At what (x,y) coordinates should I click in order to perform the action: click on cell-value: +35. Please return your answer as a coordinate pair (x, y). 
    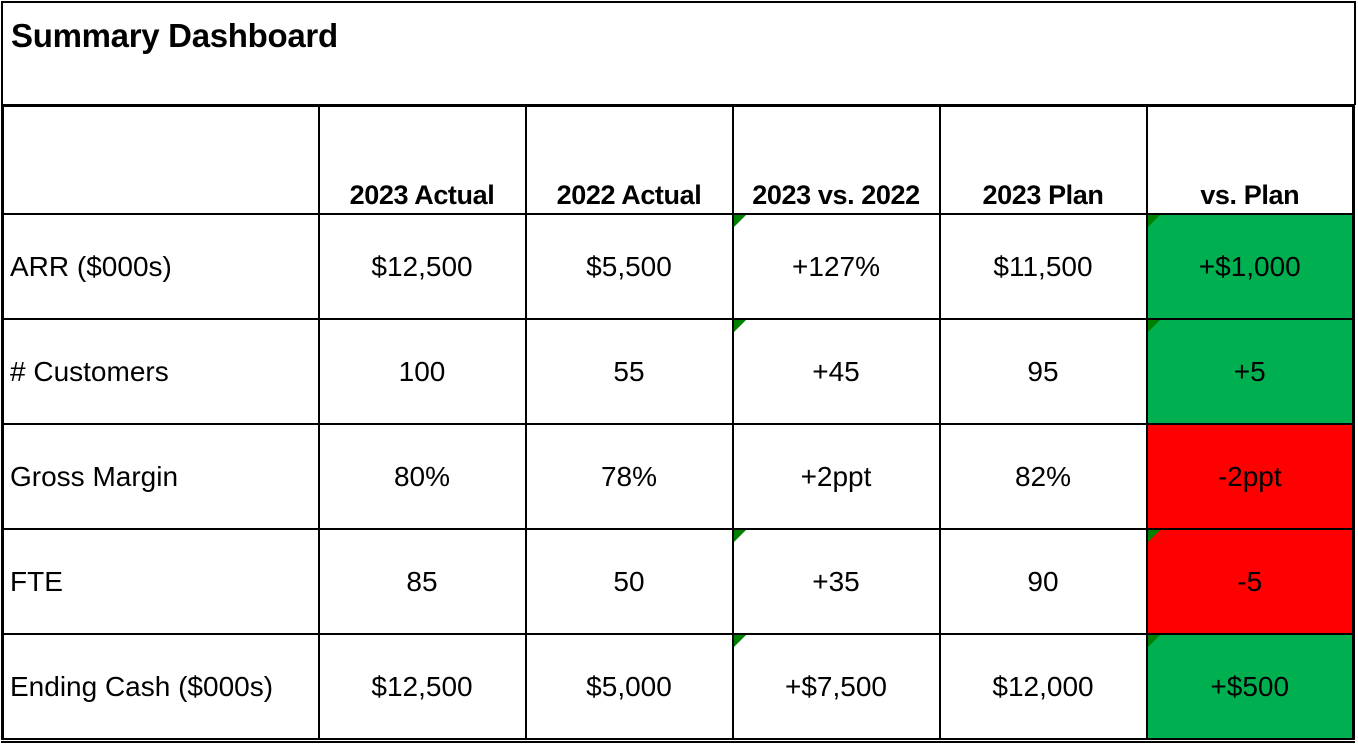
    Looking at the image, I should click on (836, 581).